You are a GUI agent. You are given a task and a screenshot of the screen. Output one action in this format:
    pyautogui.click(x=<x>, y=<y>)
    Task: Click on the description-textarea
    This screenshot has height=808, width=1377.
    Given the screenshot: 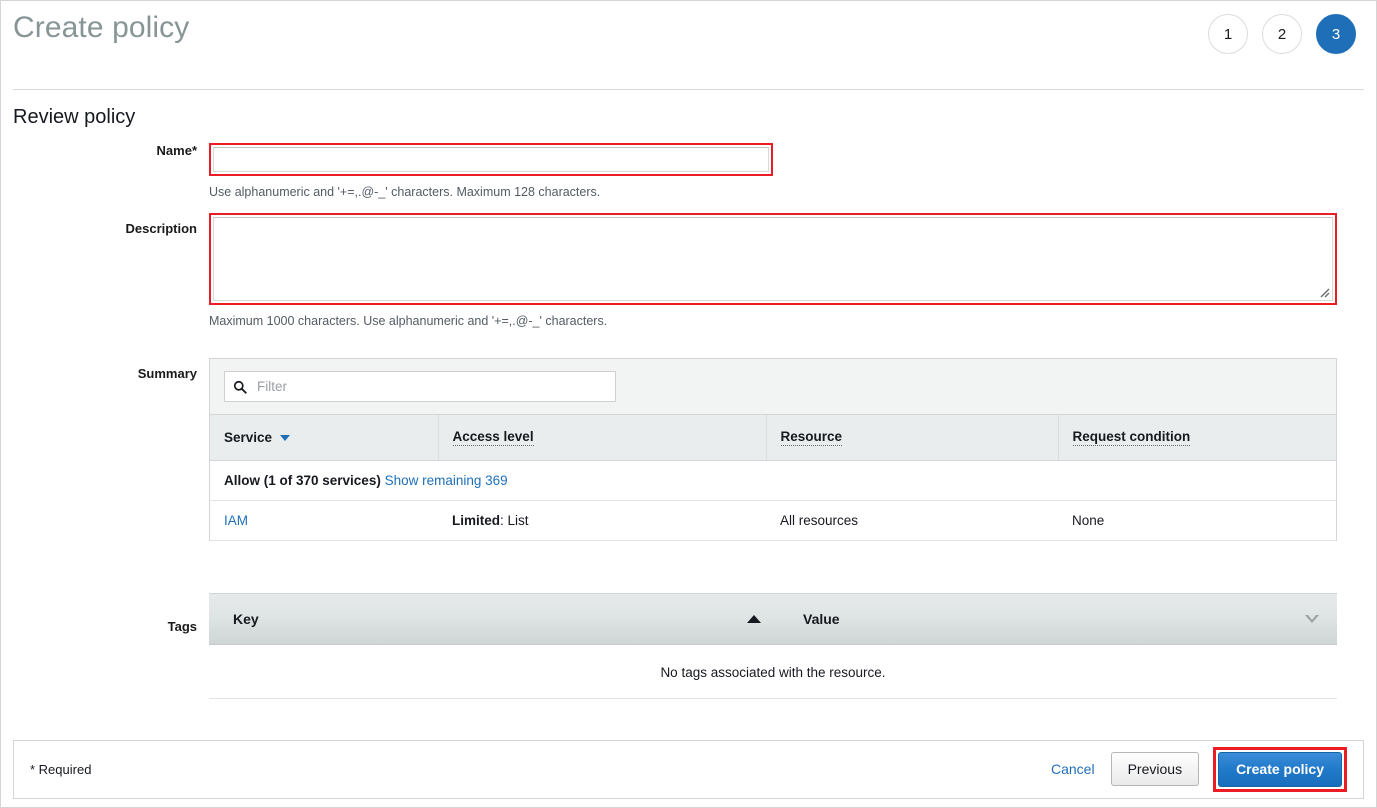 What is the action you would take?
    pyautogui.click(x=773, y=259)
    